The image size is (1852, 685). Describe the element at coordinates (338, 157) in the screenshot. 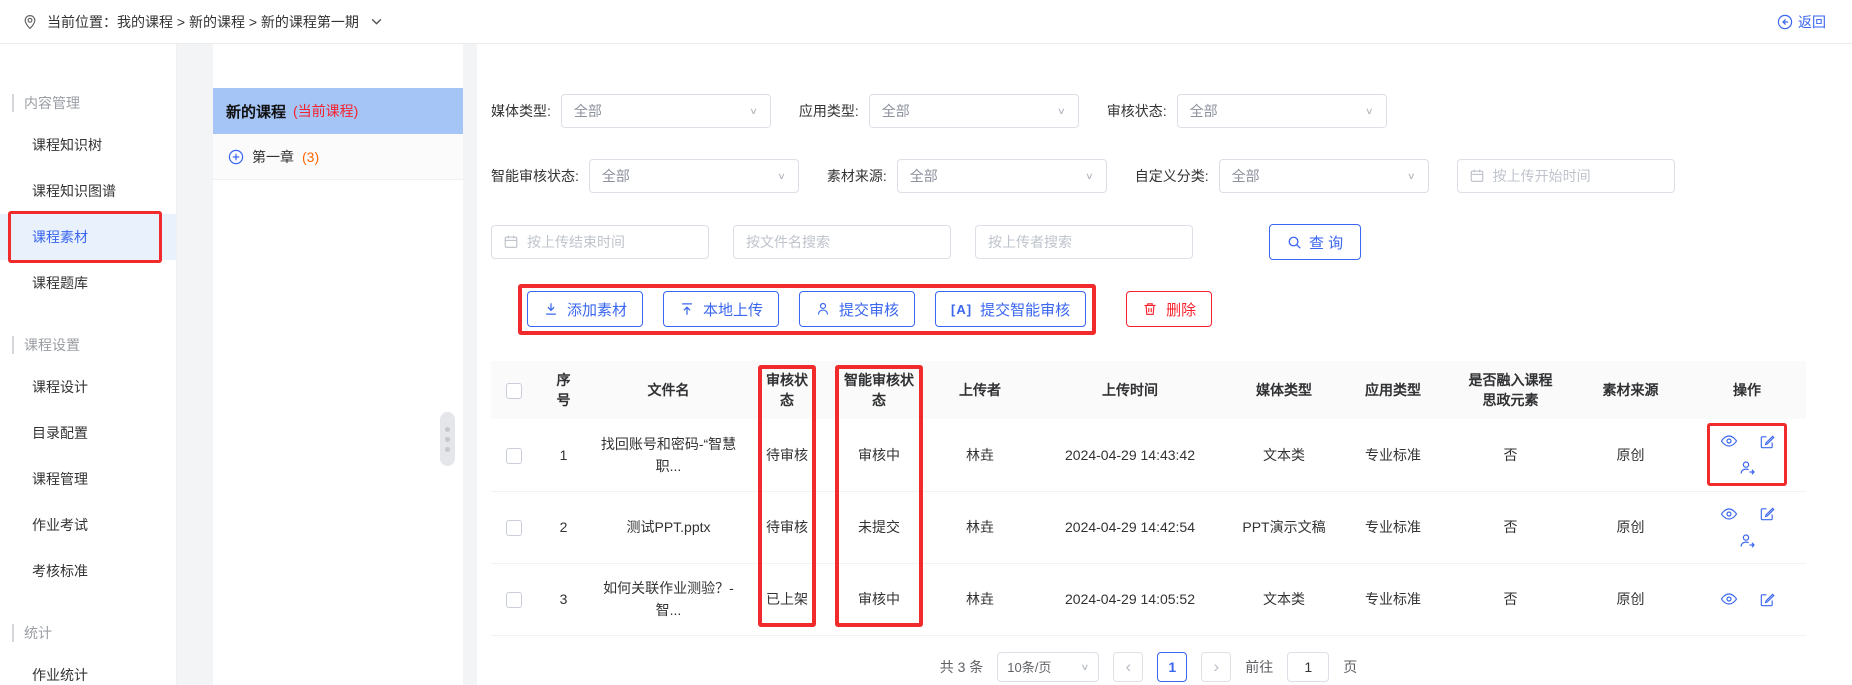

I see `chapter-row: 第一章 (3)` at that location.